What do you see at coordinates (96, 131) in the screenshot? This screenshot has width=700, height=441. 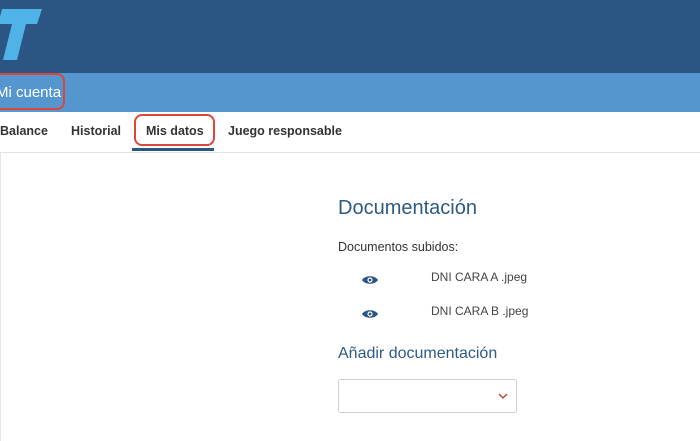 I see `tab-historial: Historial` at bounding box center [96, 131].